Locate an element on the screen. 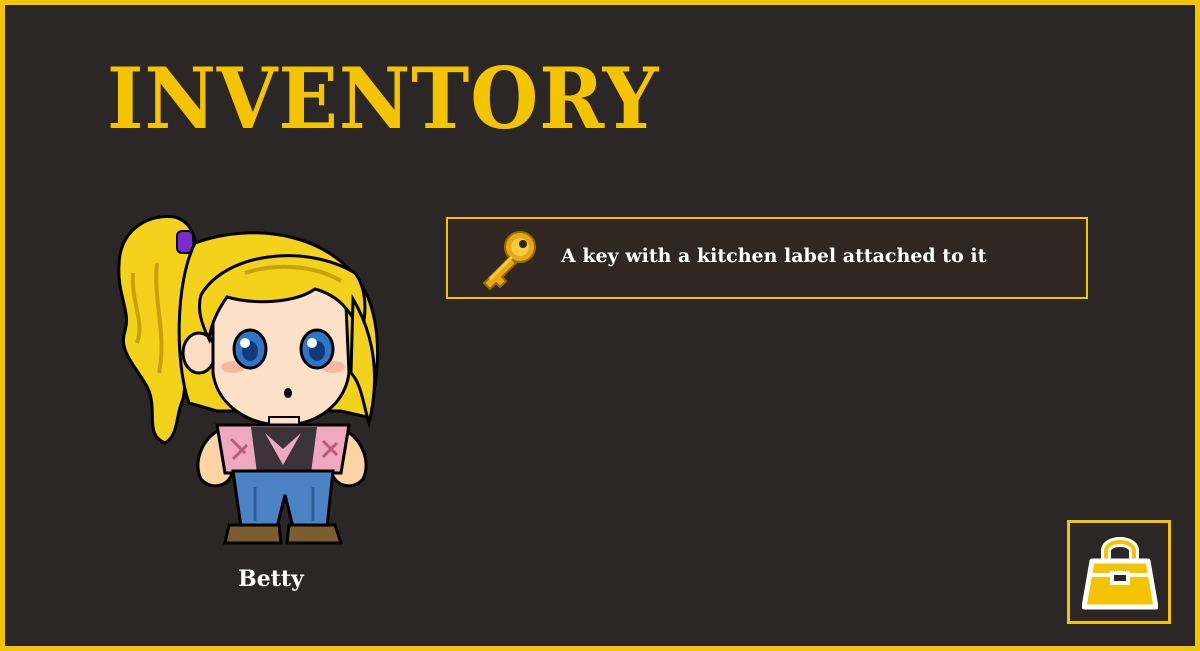 The width and height of the screenshot is (1200, 651). character-sprite is located at coordinates (250, 378).